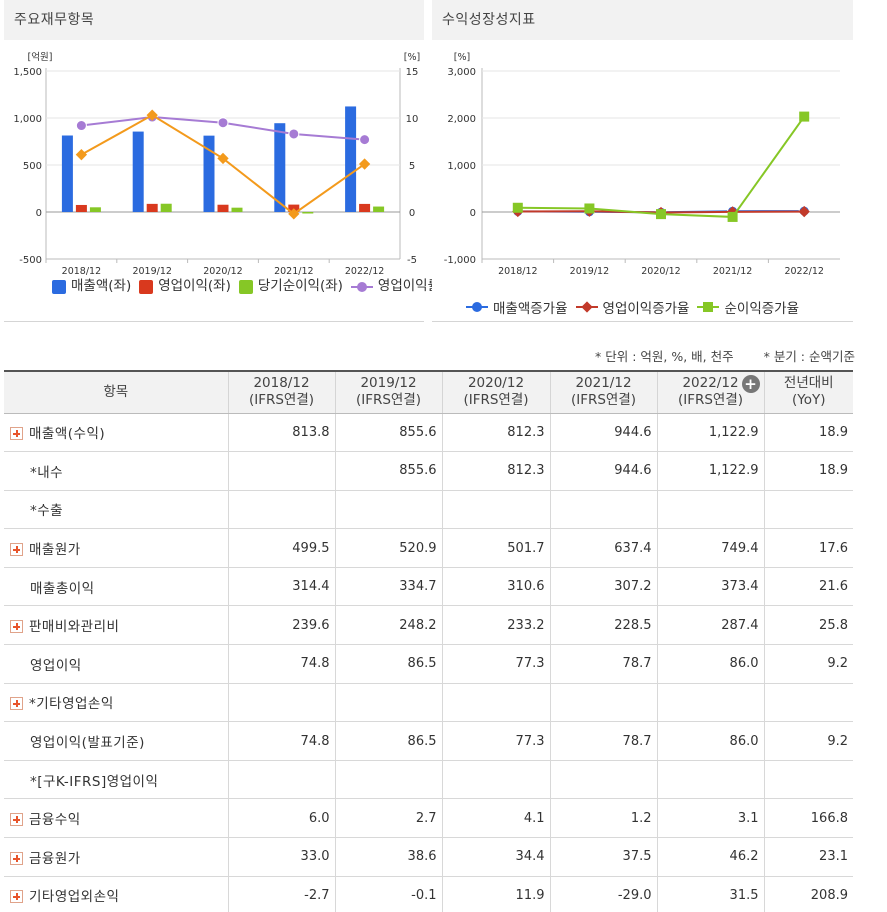  I want to click on row-label: 매출원가, so click(55, 550).